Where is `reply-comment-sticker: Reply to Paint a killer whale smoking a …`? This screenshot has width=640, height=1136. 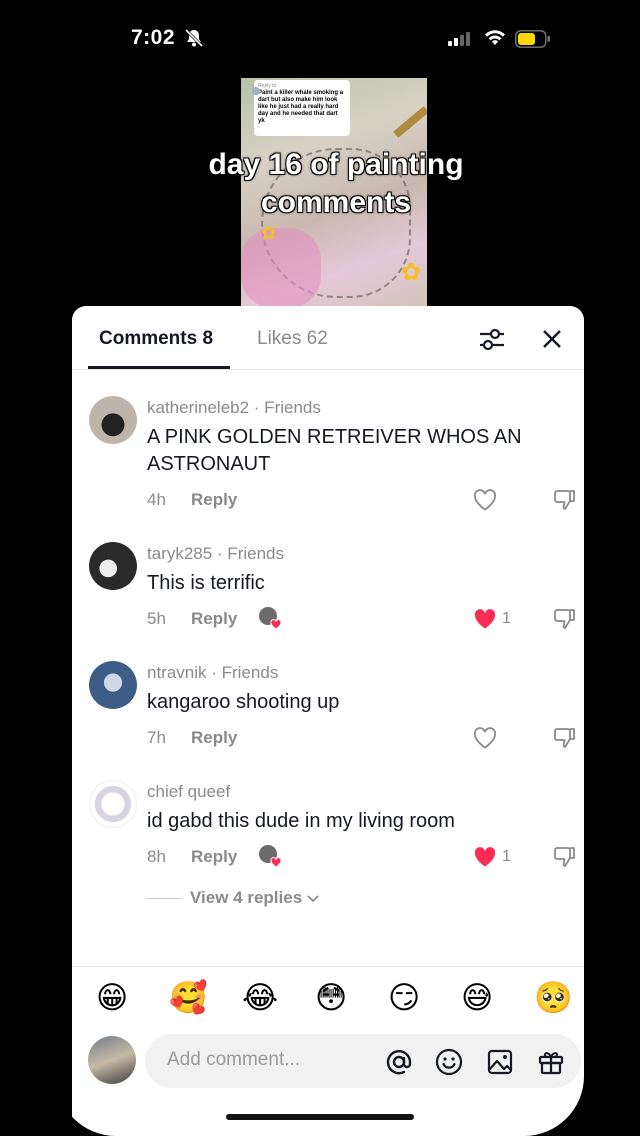
reply-comment-sticker: Reply to Paint a killer whale smoking a … is located at coordinates (301, 108).